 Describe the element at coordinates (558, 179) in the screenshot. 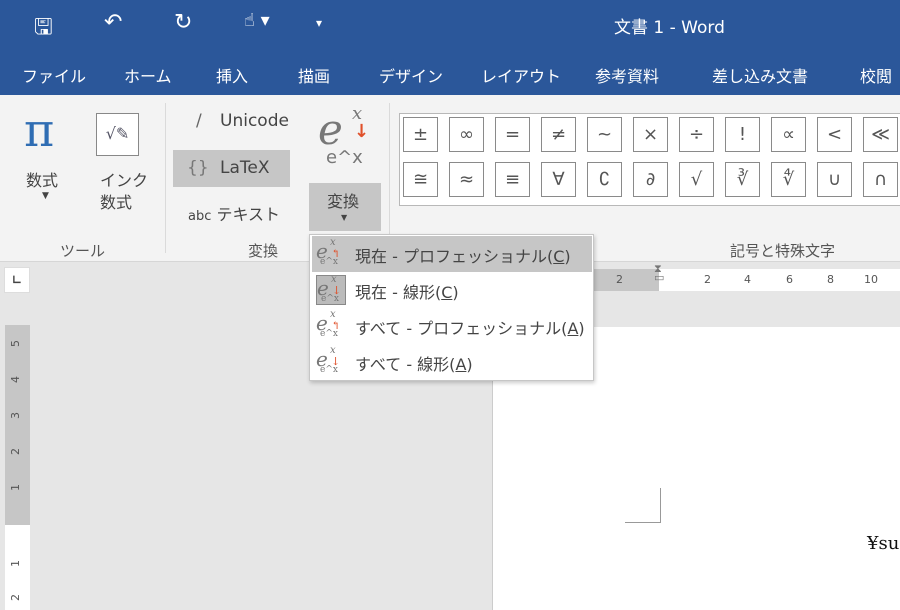

I see `symbol-button: ∀` at that location.